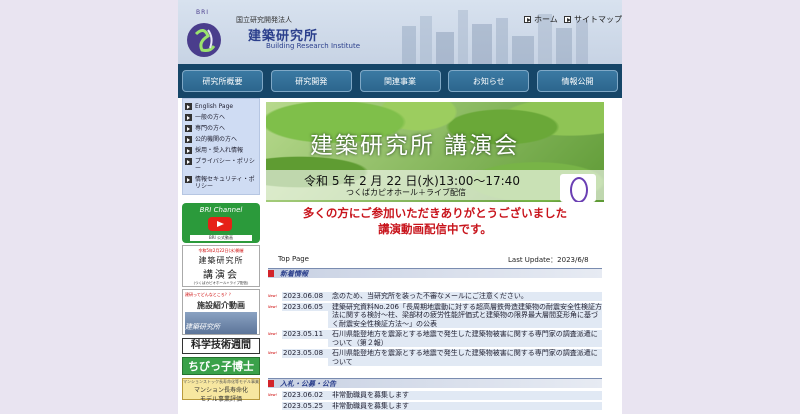 Image resolution: width=800 pixels, height=414 pixels. I want to click on sidebar-item-public: 一般の方へ, so click(221, 117).